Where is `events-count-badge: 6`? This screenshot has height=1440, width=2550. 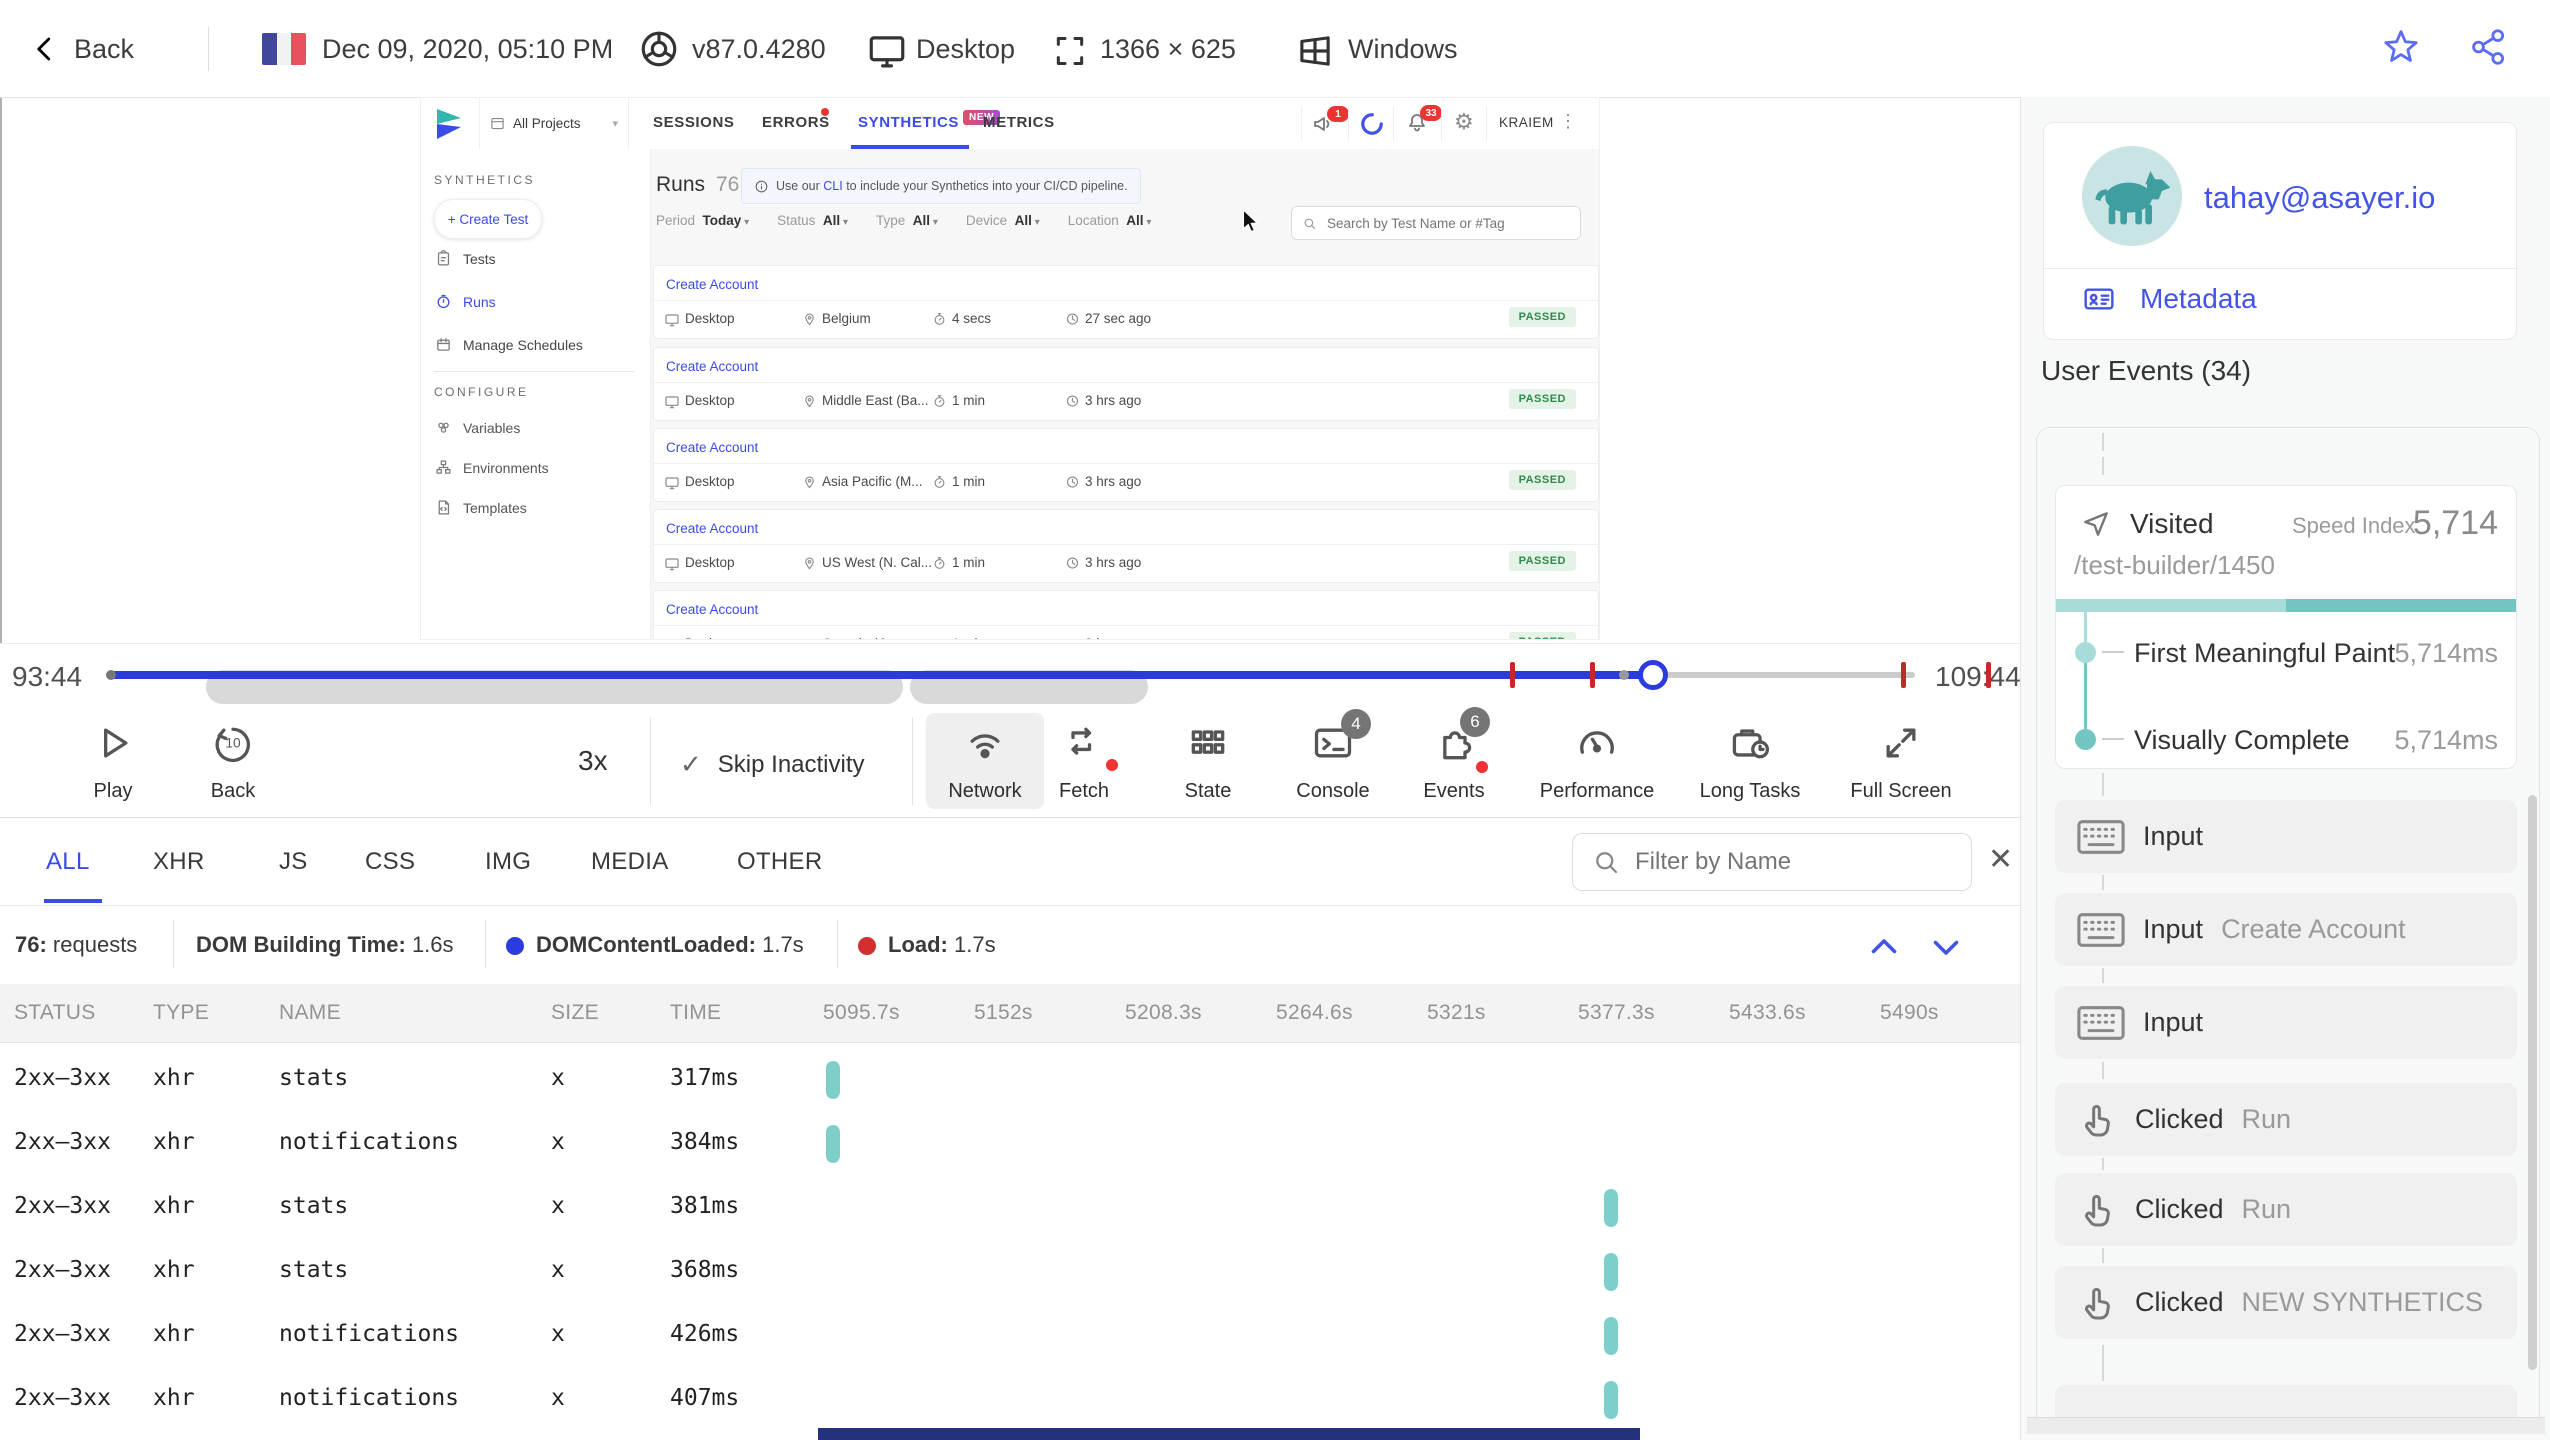
events-count-badge: 6 is located at coordinates (1475, 722).